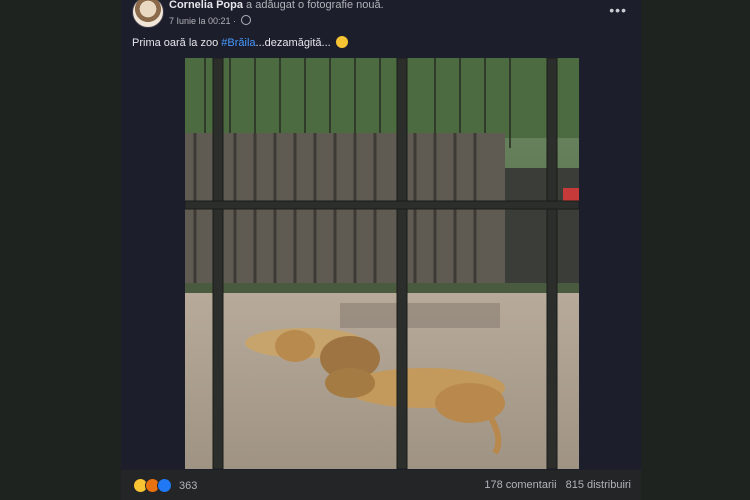  Describe the element at coordinates (206, 5) in the screenshot. I see `author-name: Cornelia Popa` at that location.